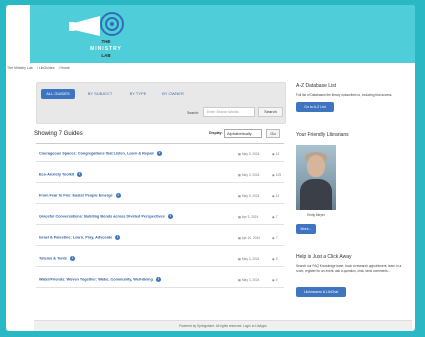  What do you see at coordinates (20, 68) in the screenshot?
I see `breadcrumb-item: The Ministry Lab` at bounding box center [20, 68].